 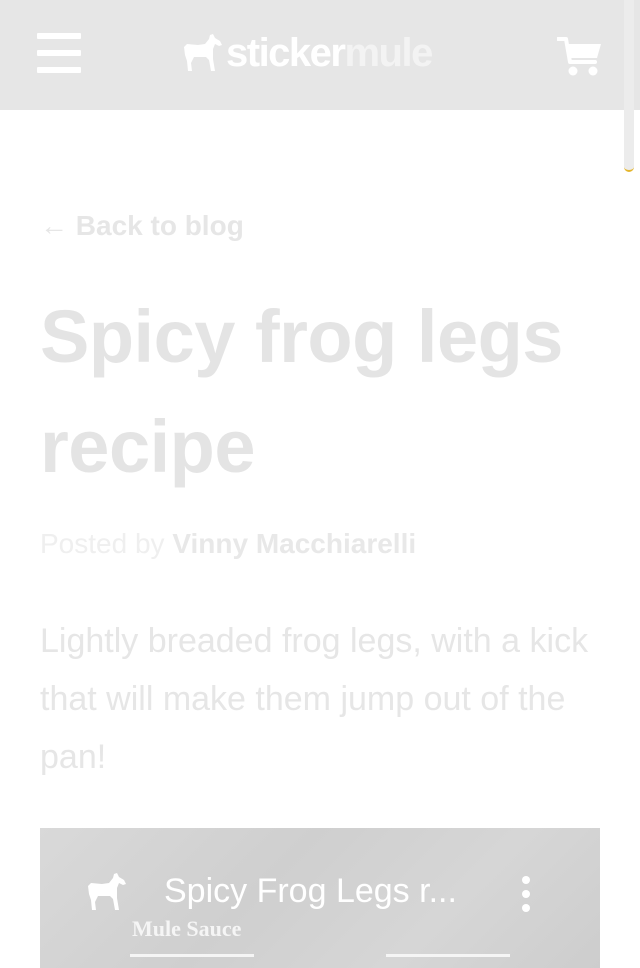 What do you see at coordinates (580, 57) in the screenshot?
I see `shopping-cart-icon` at bounding box center [580, 57].